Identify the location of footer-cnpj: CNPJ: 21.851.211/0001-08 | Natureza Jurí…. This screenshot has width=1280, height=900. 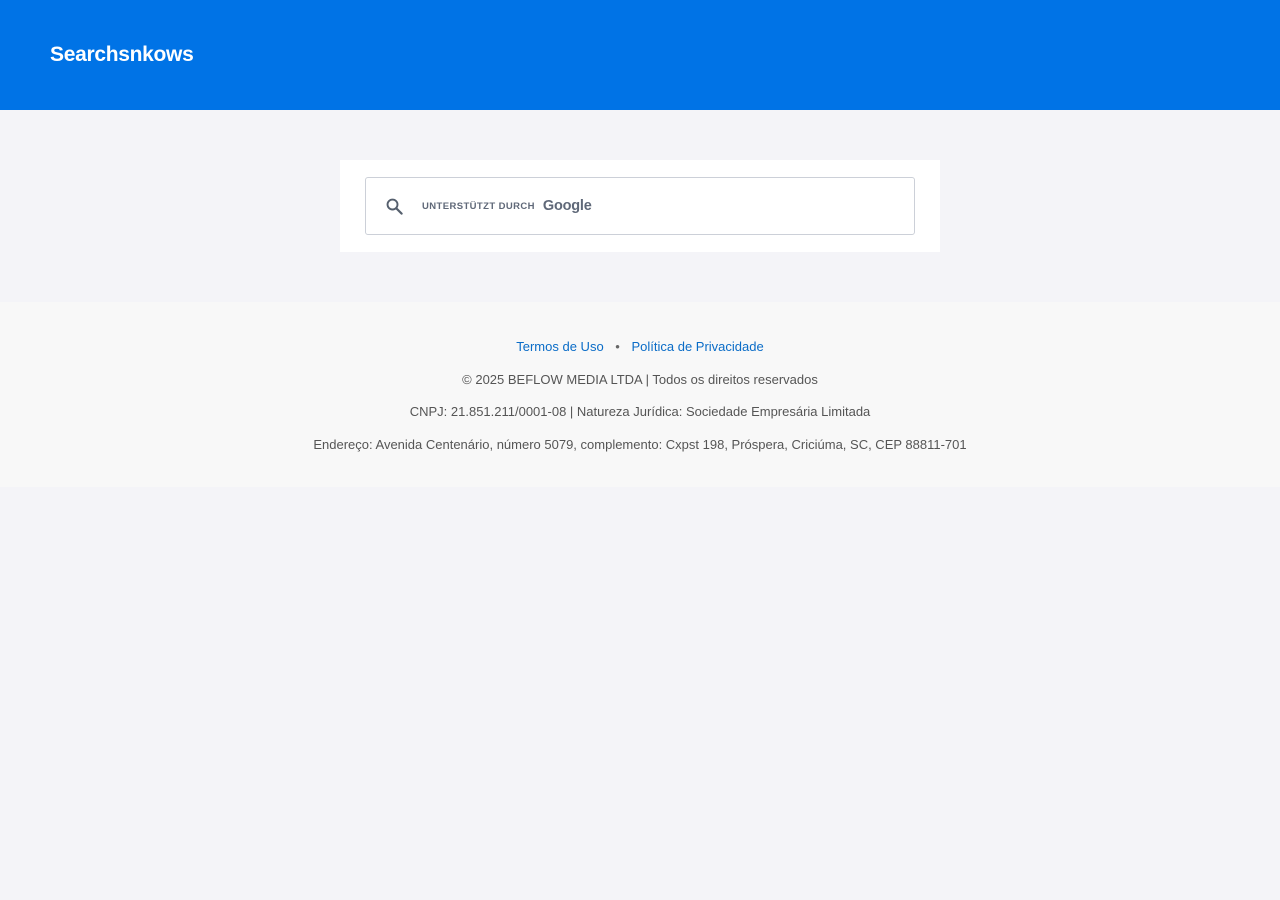
(640, 411).